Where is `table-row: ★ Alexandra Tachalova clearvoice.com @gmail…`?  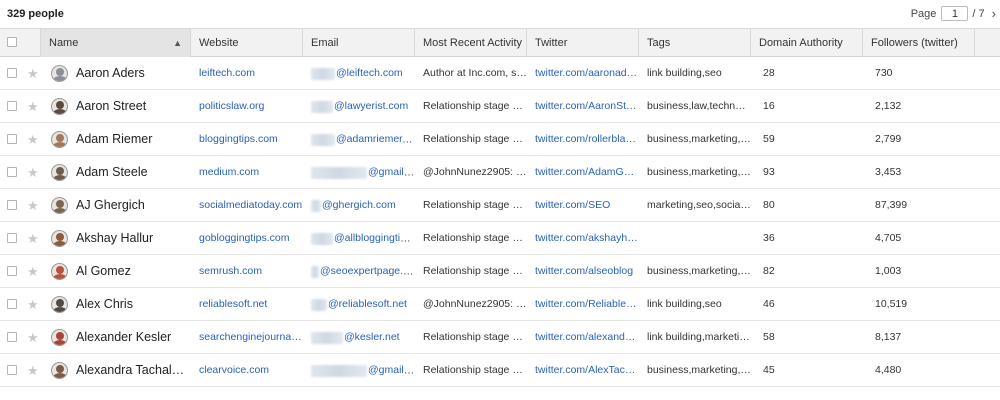
table-row: ★ Alexandra Tachalova clearvoice.com @gmail… is located at coordinates (500, 370).